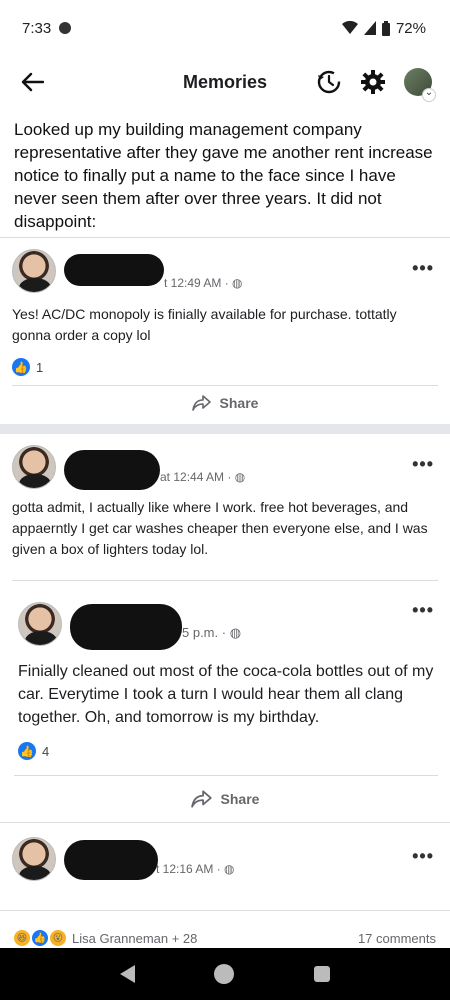 Image resolution: width=450 pixels, height=1000 pixels. I want to click on entry-2-header, so click(34, 467).